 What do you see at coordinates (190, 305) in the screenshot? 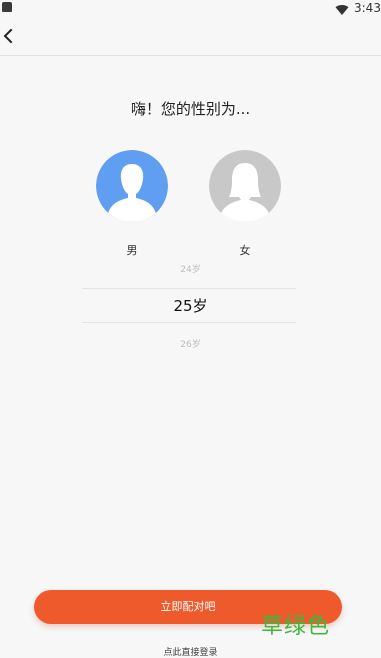
I see `age-selected: 25岁` at bounding box center [190, 305].